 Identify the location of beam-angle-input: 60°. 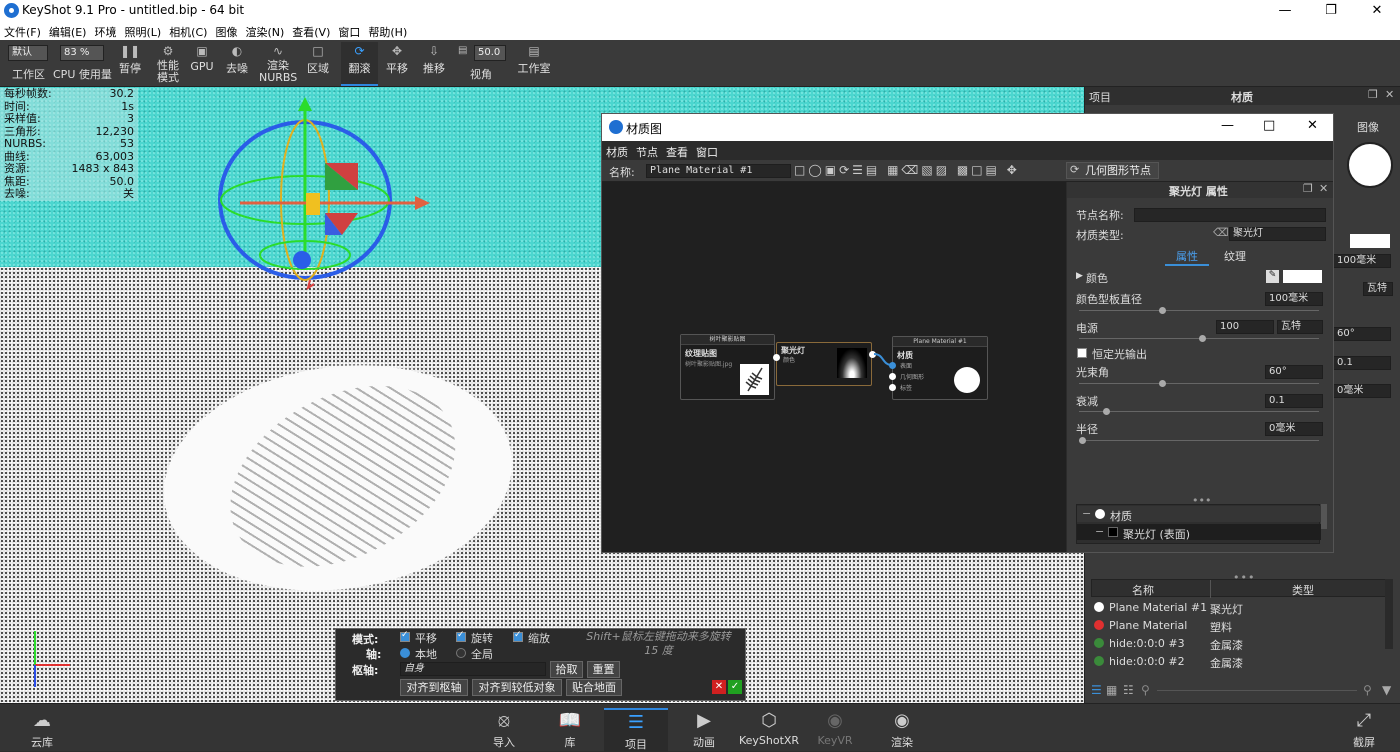
(1294, 372).